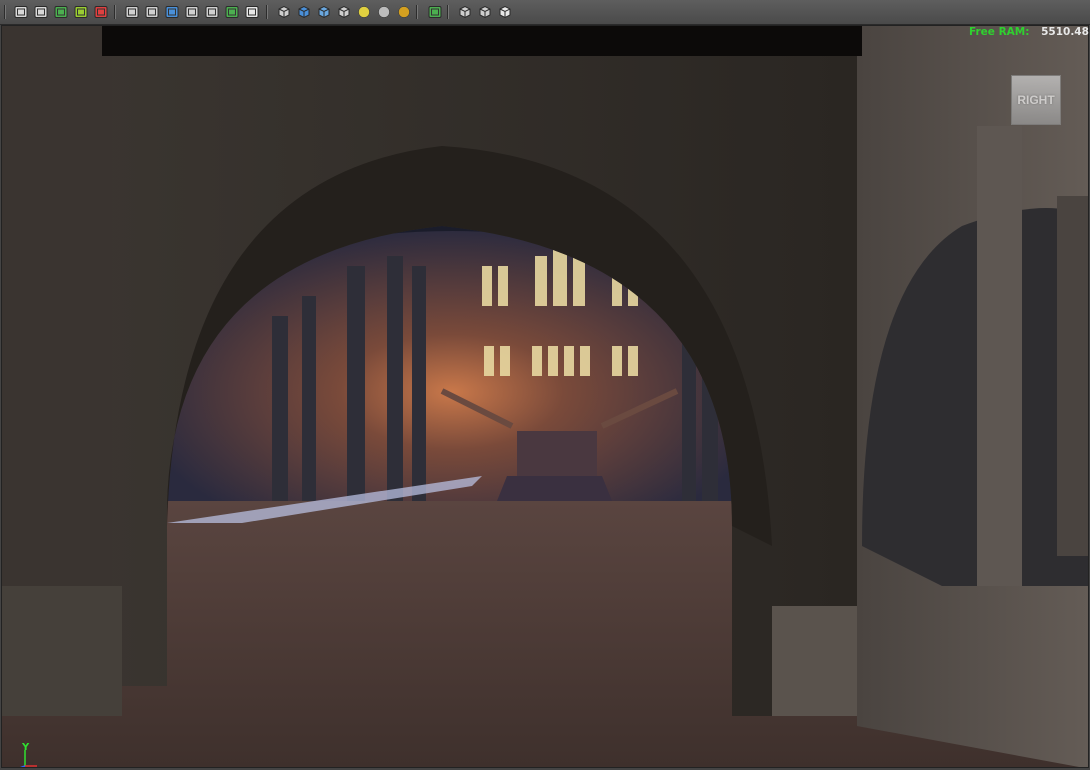 The width and height of the screenshot is (1090, 770). I want to click on safe-action-button, so click(232, 12).